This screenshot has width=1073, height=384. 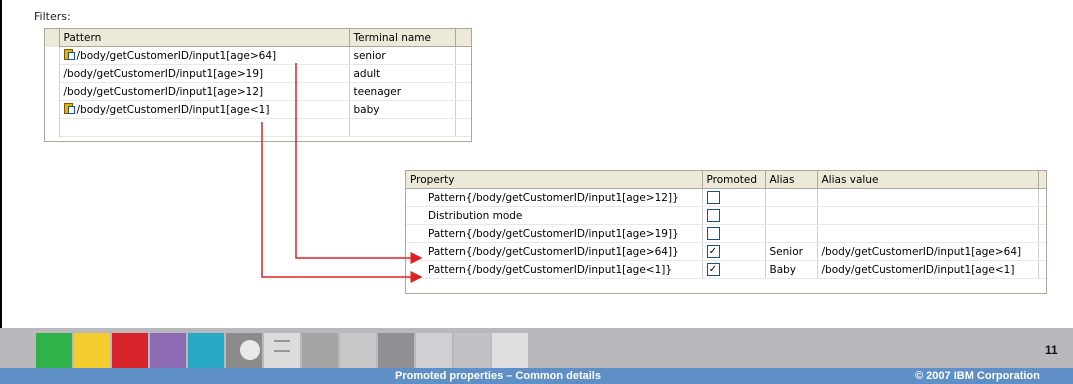 What do you see at coordinates (498, 376) in the screenshot?
I see `footer-title: Promoted properties – Common details` at bounding box center [498, 376].